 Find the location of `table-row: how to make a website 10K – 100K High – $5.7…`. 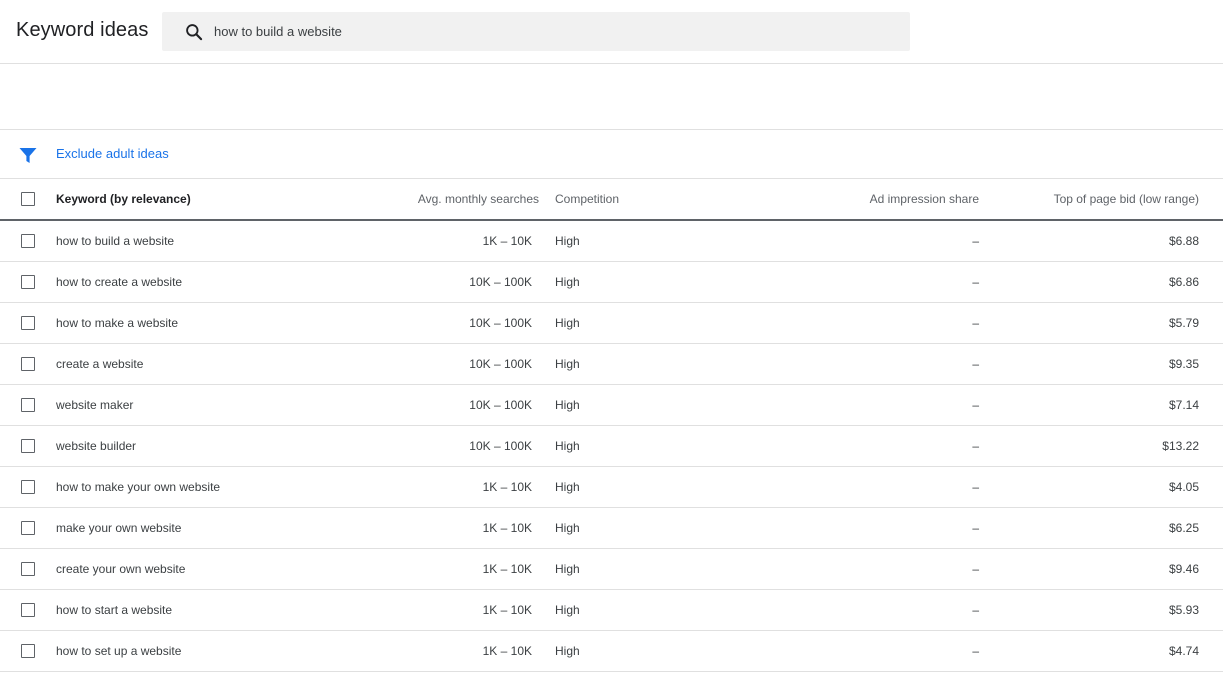

table-row: how to make a website 10K – 100K High – $5.7… is located at coordinates (611, 323).